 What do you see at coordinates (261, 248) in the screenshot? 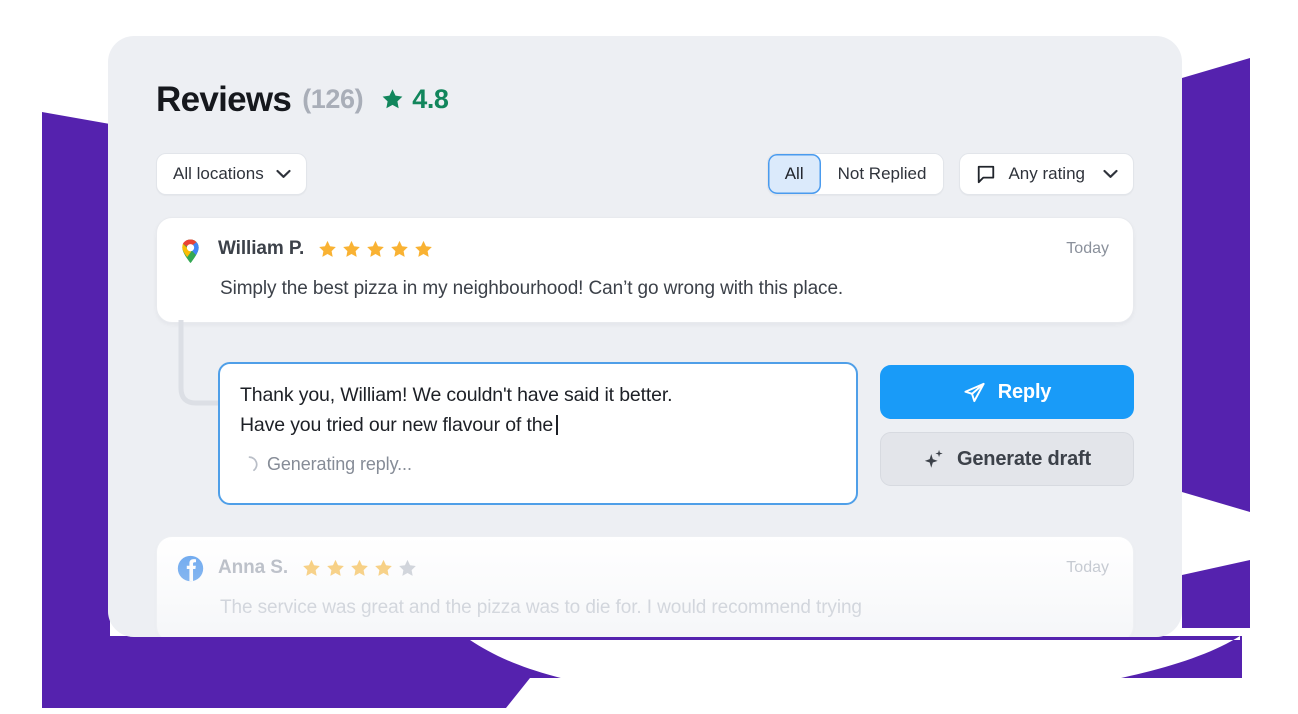
I see `review-author: William P.` at bounding box center [261, 248].